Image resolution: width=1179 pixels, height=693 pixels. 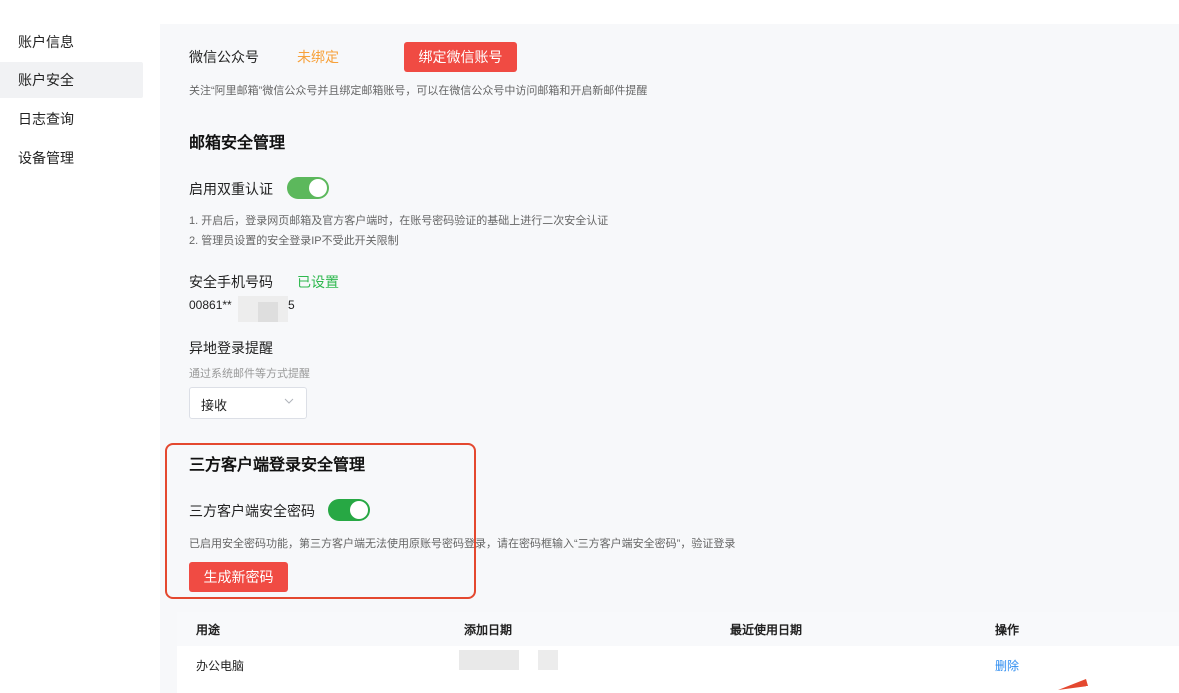 I want to click on wechat-label: 微信公众号, so click(x=224, y=57).